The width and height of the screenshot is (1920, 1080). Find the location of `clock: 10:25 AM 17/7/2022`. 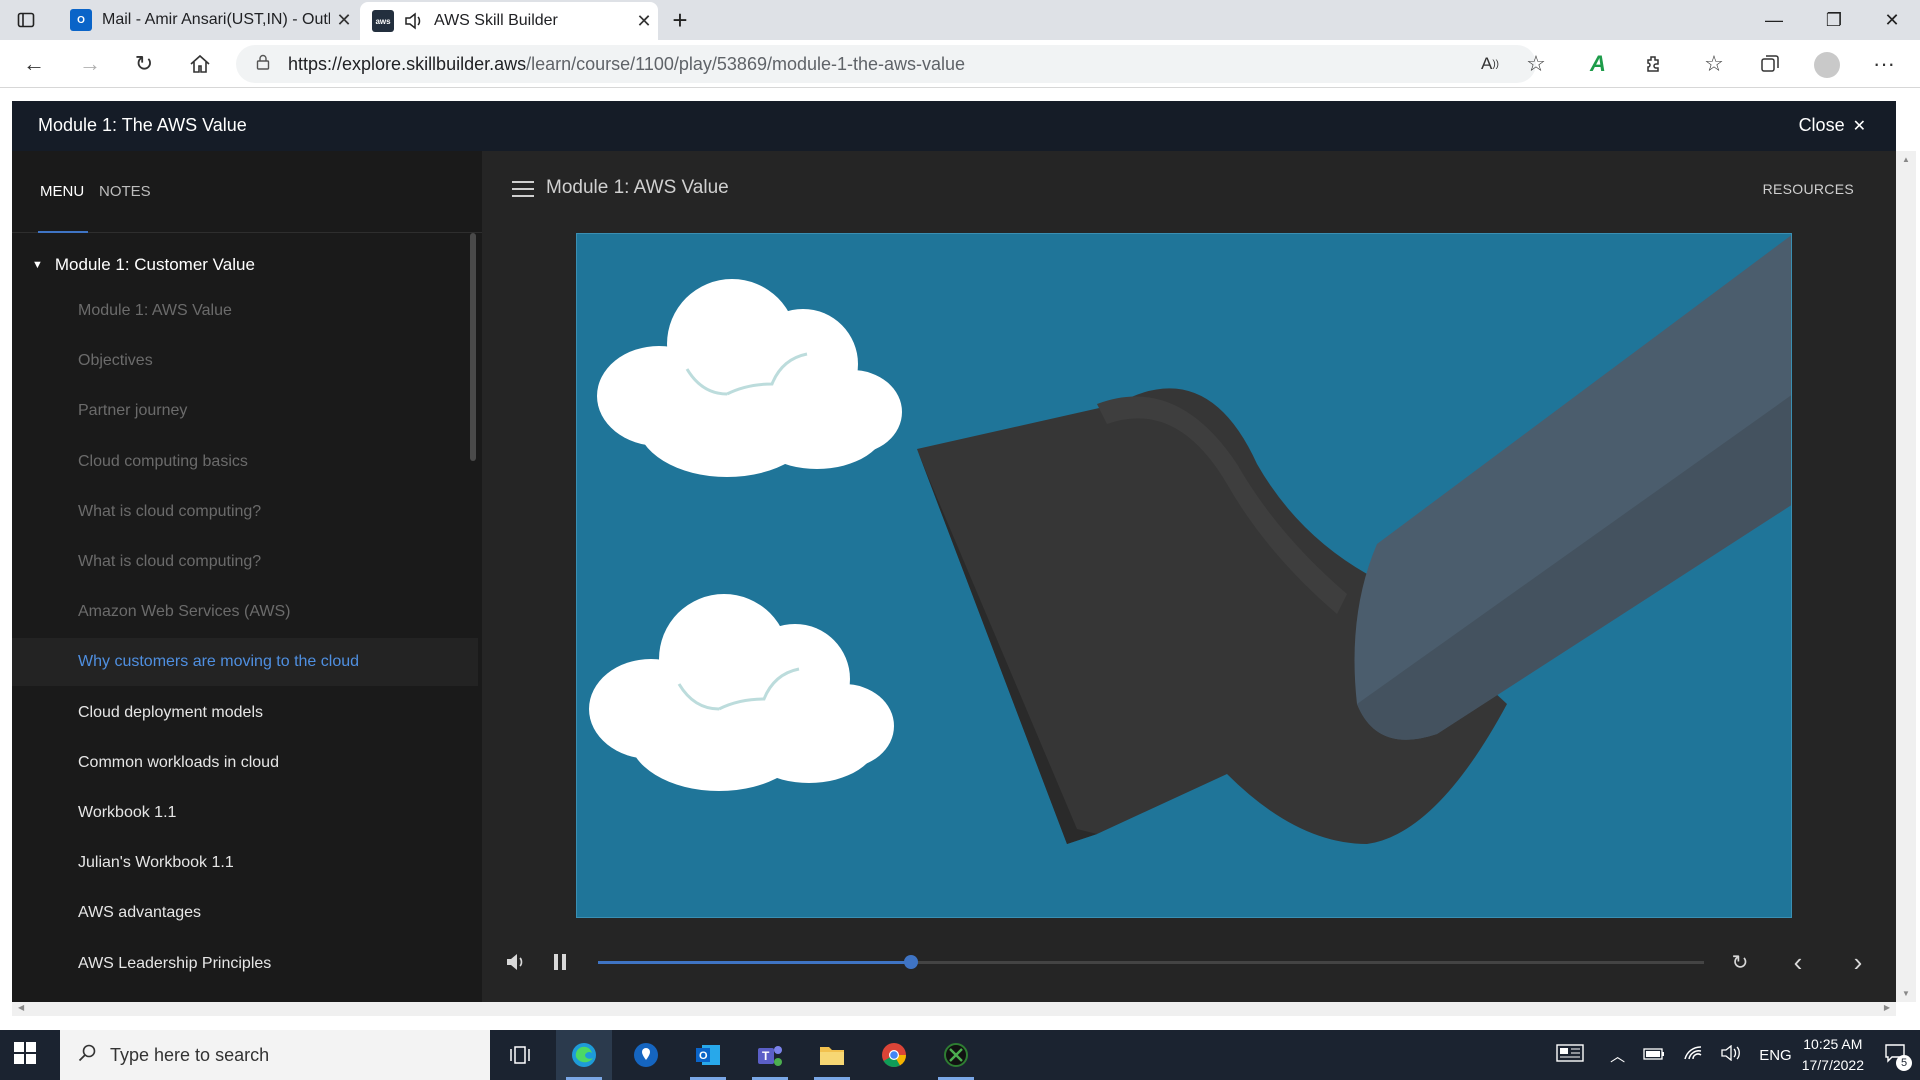

clock: 10:25 AM 17/7/2022 is located at coordinates (1833, 1055).